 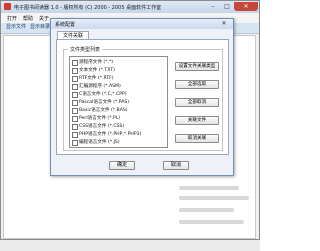 What do you see at coordinates (246, 6) in the screenshot?
I see `close-button: ✕` at bounding box center [246, 6].